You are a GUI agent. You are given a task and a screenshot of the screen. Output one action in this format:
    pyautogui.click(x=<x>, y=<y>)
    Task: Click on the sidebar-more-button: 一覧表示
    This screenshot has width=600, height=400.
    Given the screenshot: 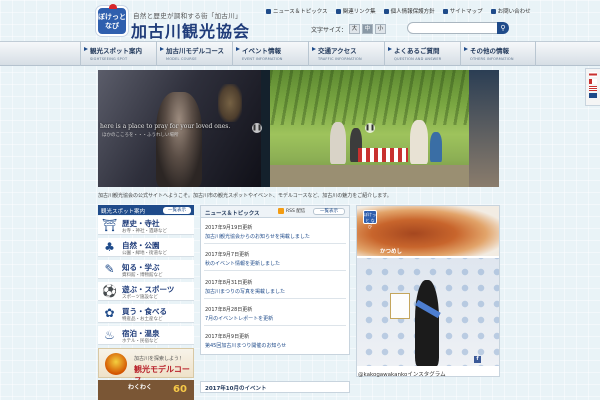 What is the action you would take?
    pyautogui.click(x=177, y=210)
    